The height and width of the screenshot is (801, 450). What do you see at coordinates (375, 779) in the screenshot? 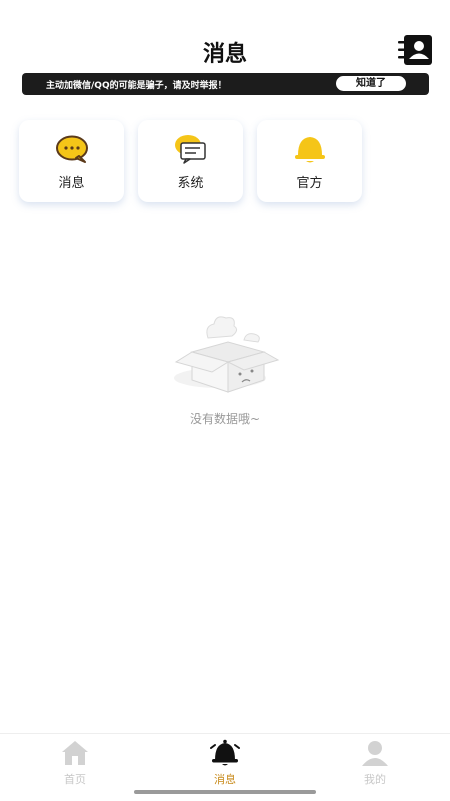
I see `tab-profile-label: 我的` at bounding box center [375, 779].